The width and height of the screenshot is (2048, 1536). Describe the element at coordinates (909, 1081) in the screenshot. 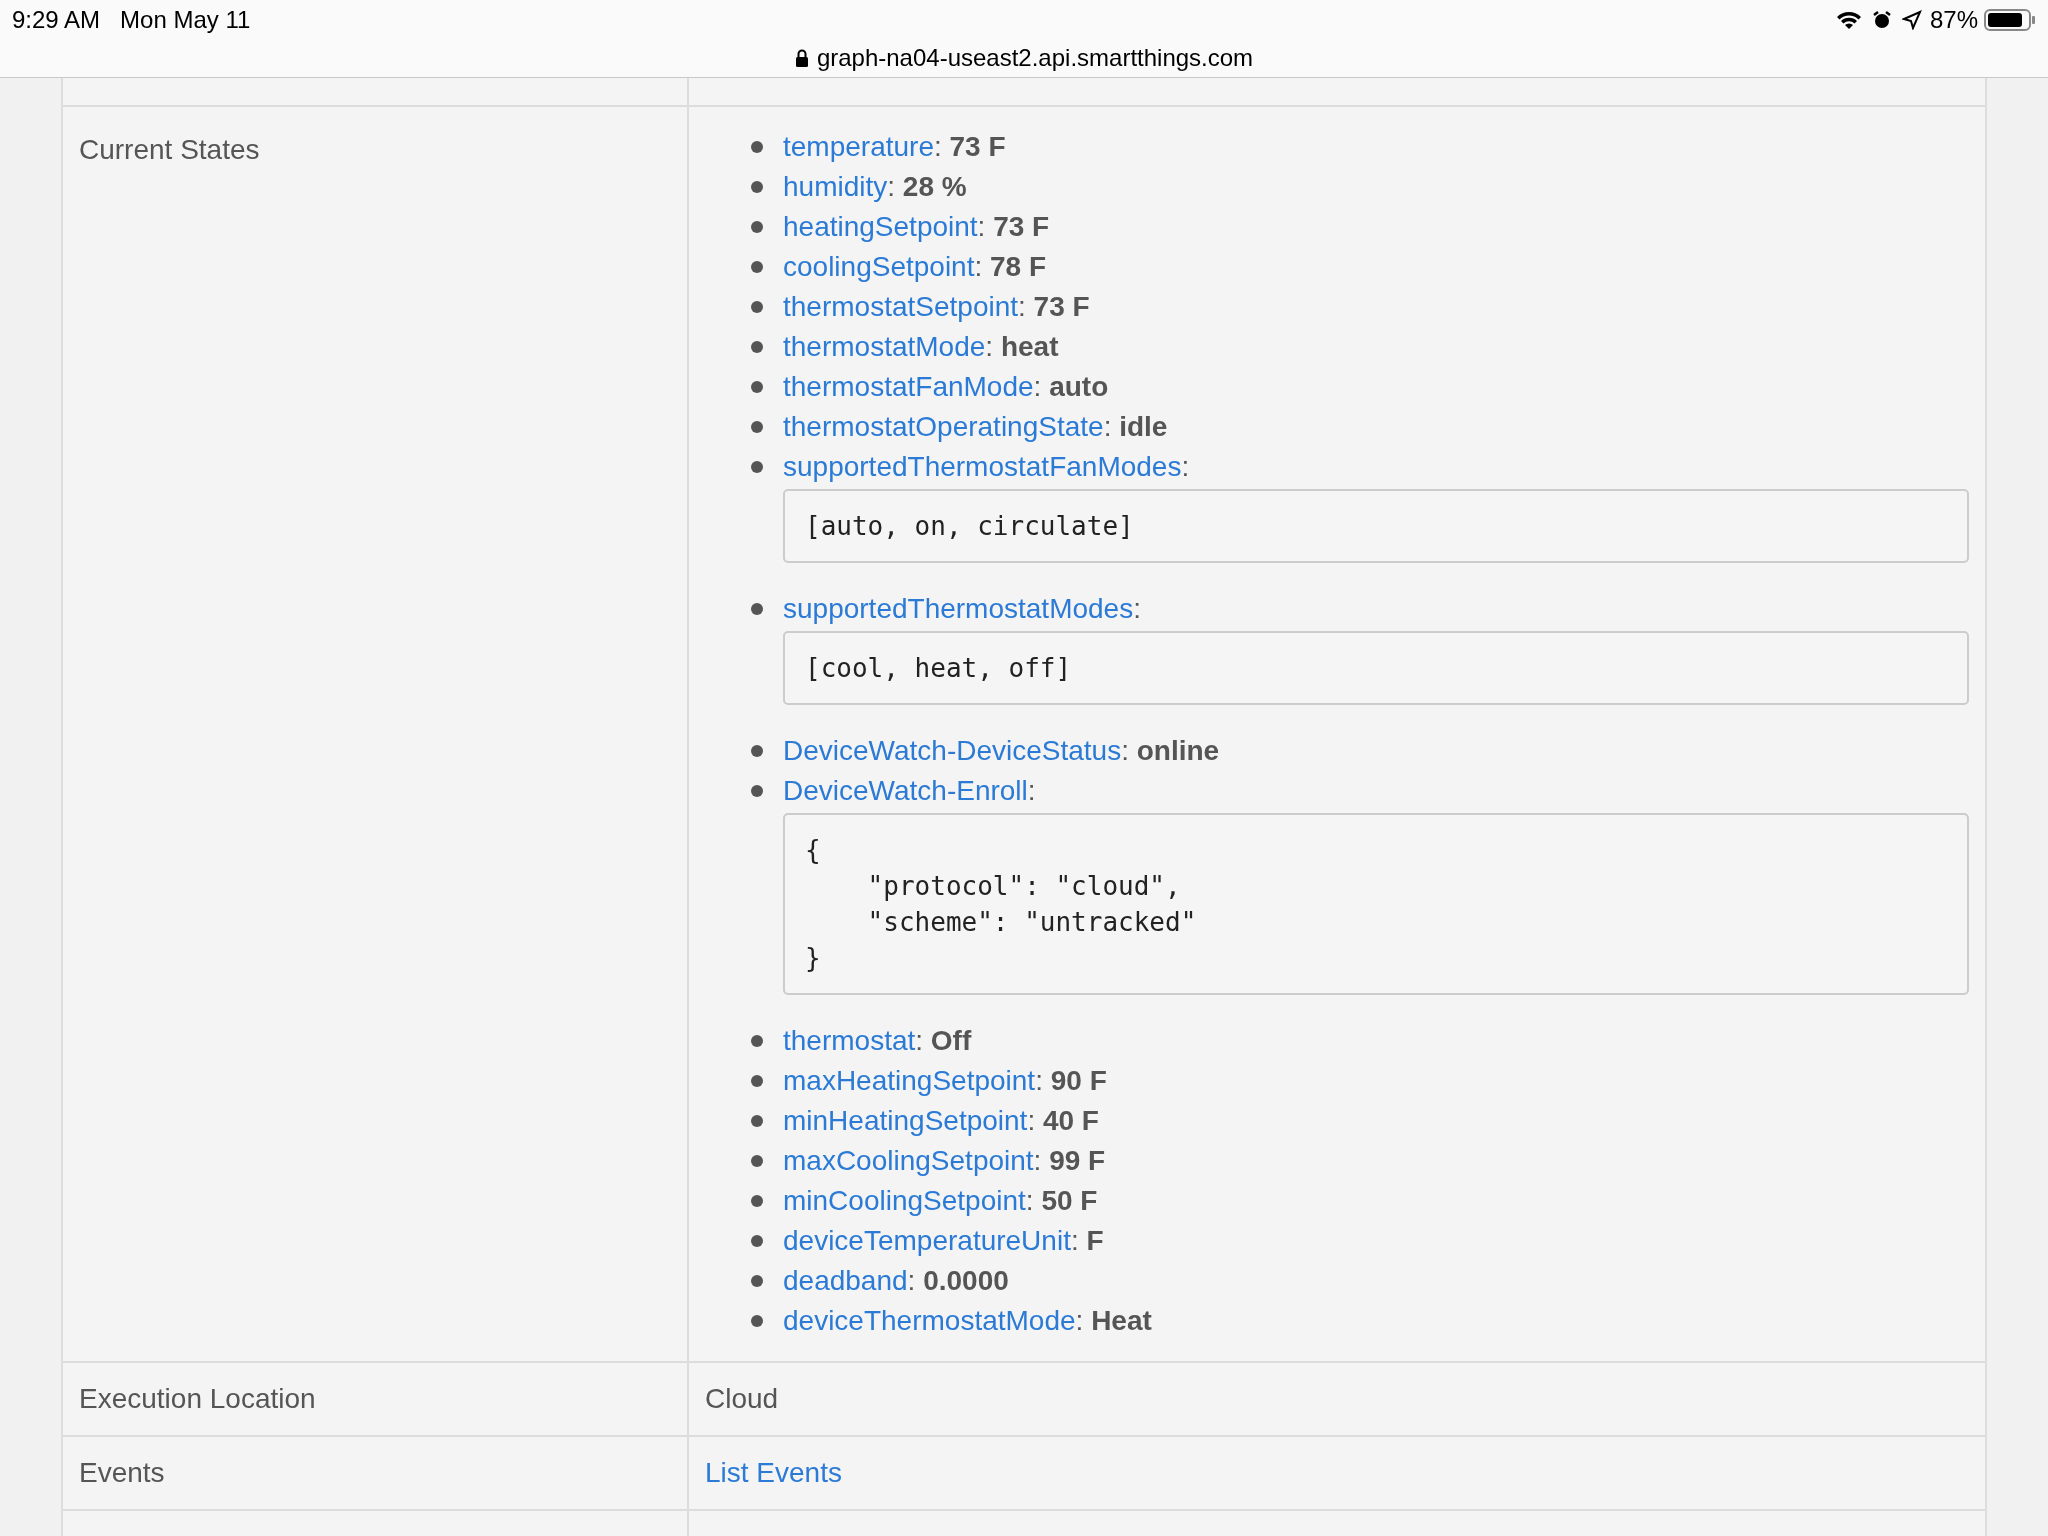

I see `state-link: maxHeatingSetpoint` at that location.